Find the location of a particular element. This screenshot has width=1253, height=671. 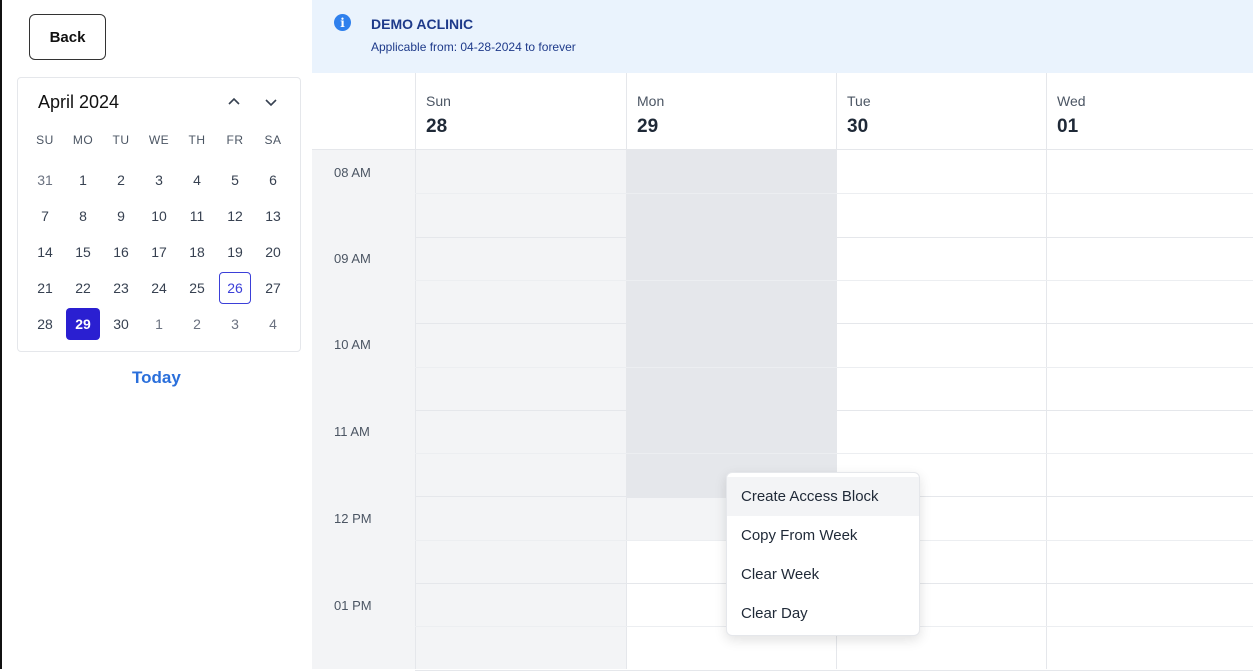

time-label: 08 AM is located at coordinates (352, 172).